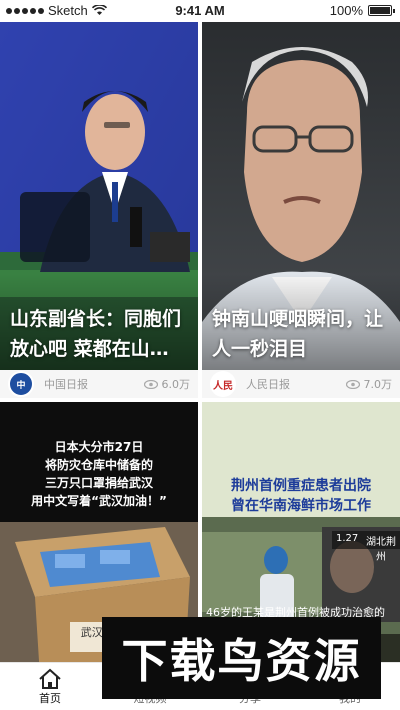  Describe the element at coordinates (381, 550) in the screenshot. I see `location-tag: 湖北荆州` at that location.